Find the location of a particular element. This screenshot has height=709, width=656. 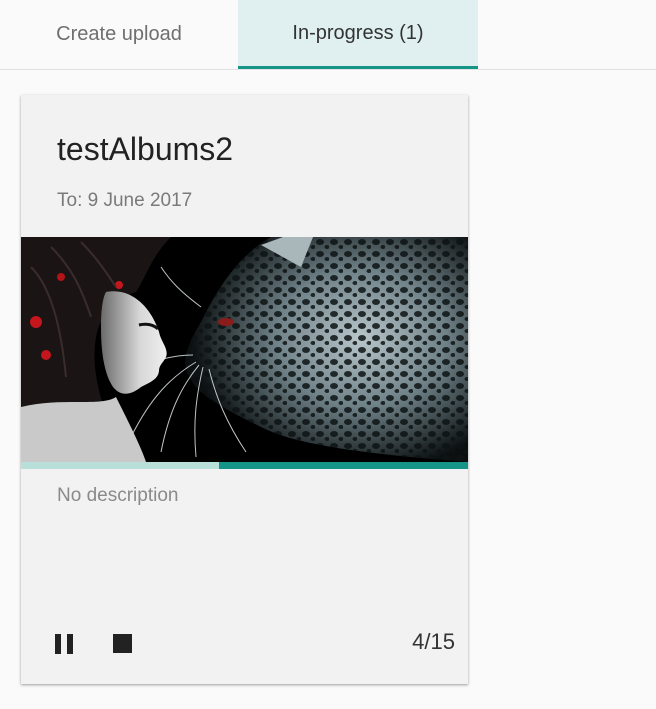

album-date: To: 9 June 2017 is located at coordinates (125, 200).